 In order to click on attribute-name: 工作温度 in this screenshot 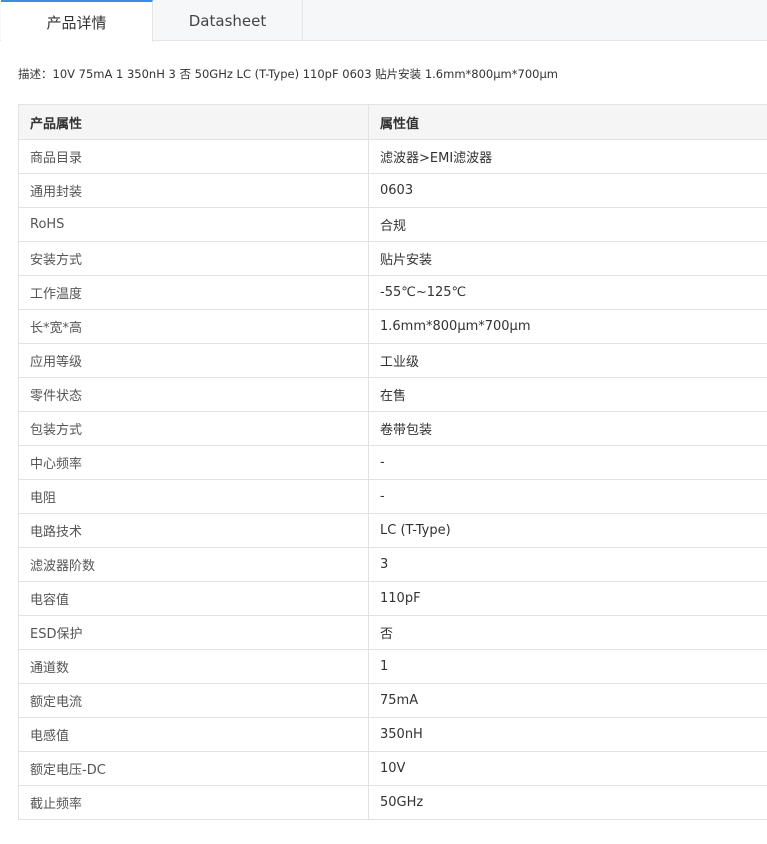, I will do `click(193, 292)`.